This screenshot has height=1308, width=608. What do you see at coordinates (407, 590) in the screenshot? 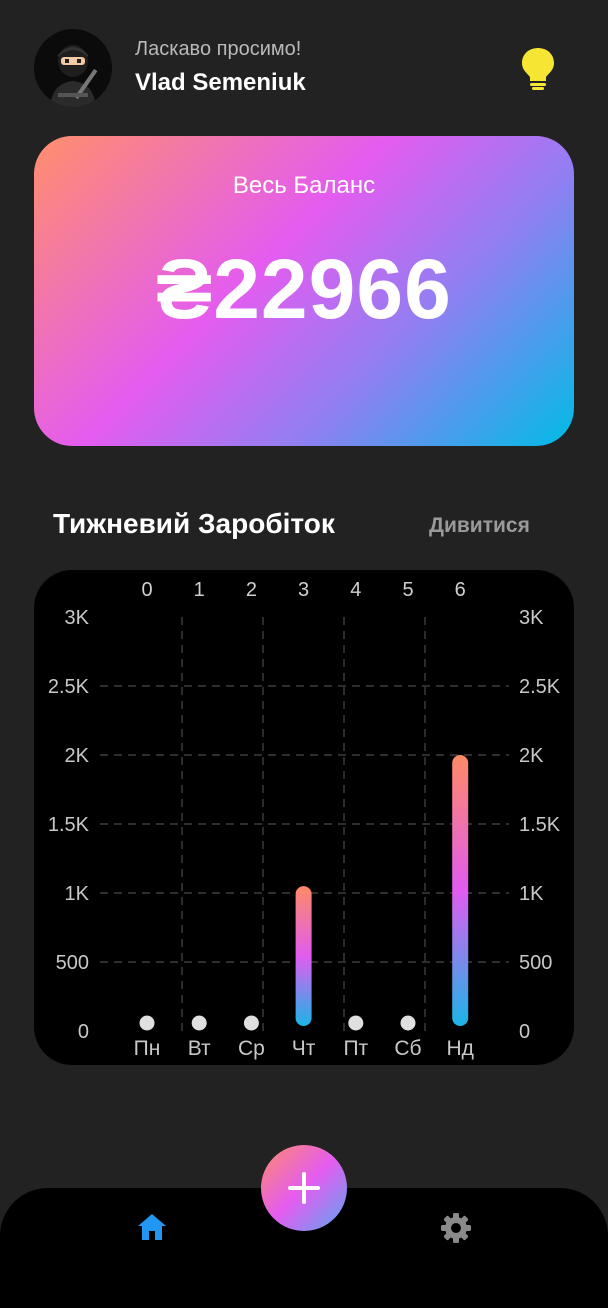
I see `top-tick-label: 5` at bounding box center [407, 590].